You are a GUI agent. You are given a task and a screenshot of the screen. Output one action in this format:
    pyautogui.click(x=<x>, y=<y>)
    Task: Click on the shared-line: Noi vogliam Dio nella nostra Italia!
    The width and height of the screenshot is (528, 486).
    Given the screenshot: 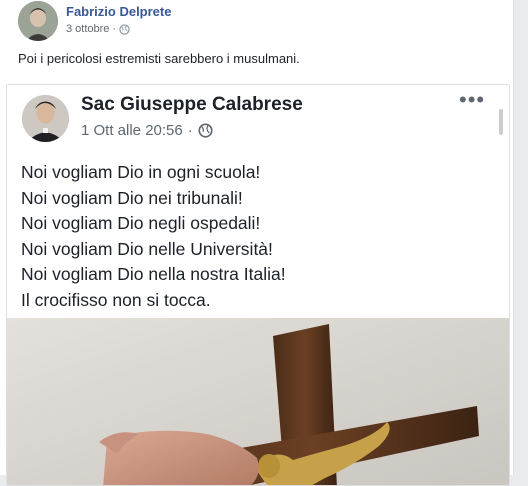 What is the action you would take?
    pyautogui.click(x=153, y=274)
    